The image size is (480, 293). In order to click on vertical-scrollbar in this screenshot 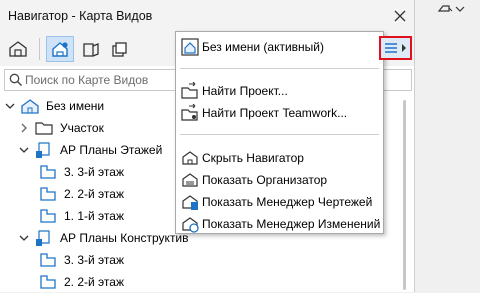, I will do `click(404, 195)`.